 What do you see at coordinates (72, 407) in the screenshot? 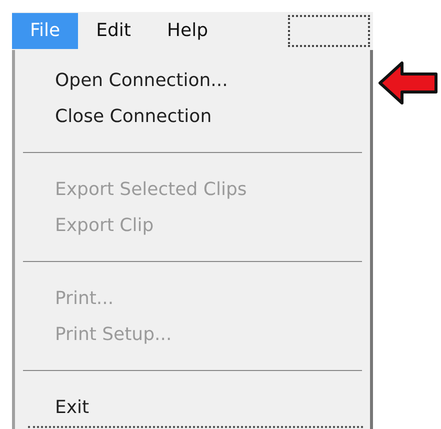
I see `menu-item: Exit` at bounding box center [72, 407].